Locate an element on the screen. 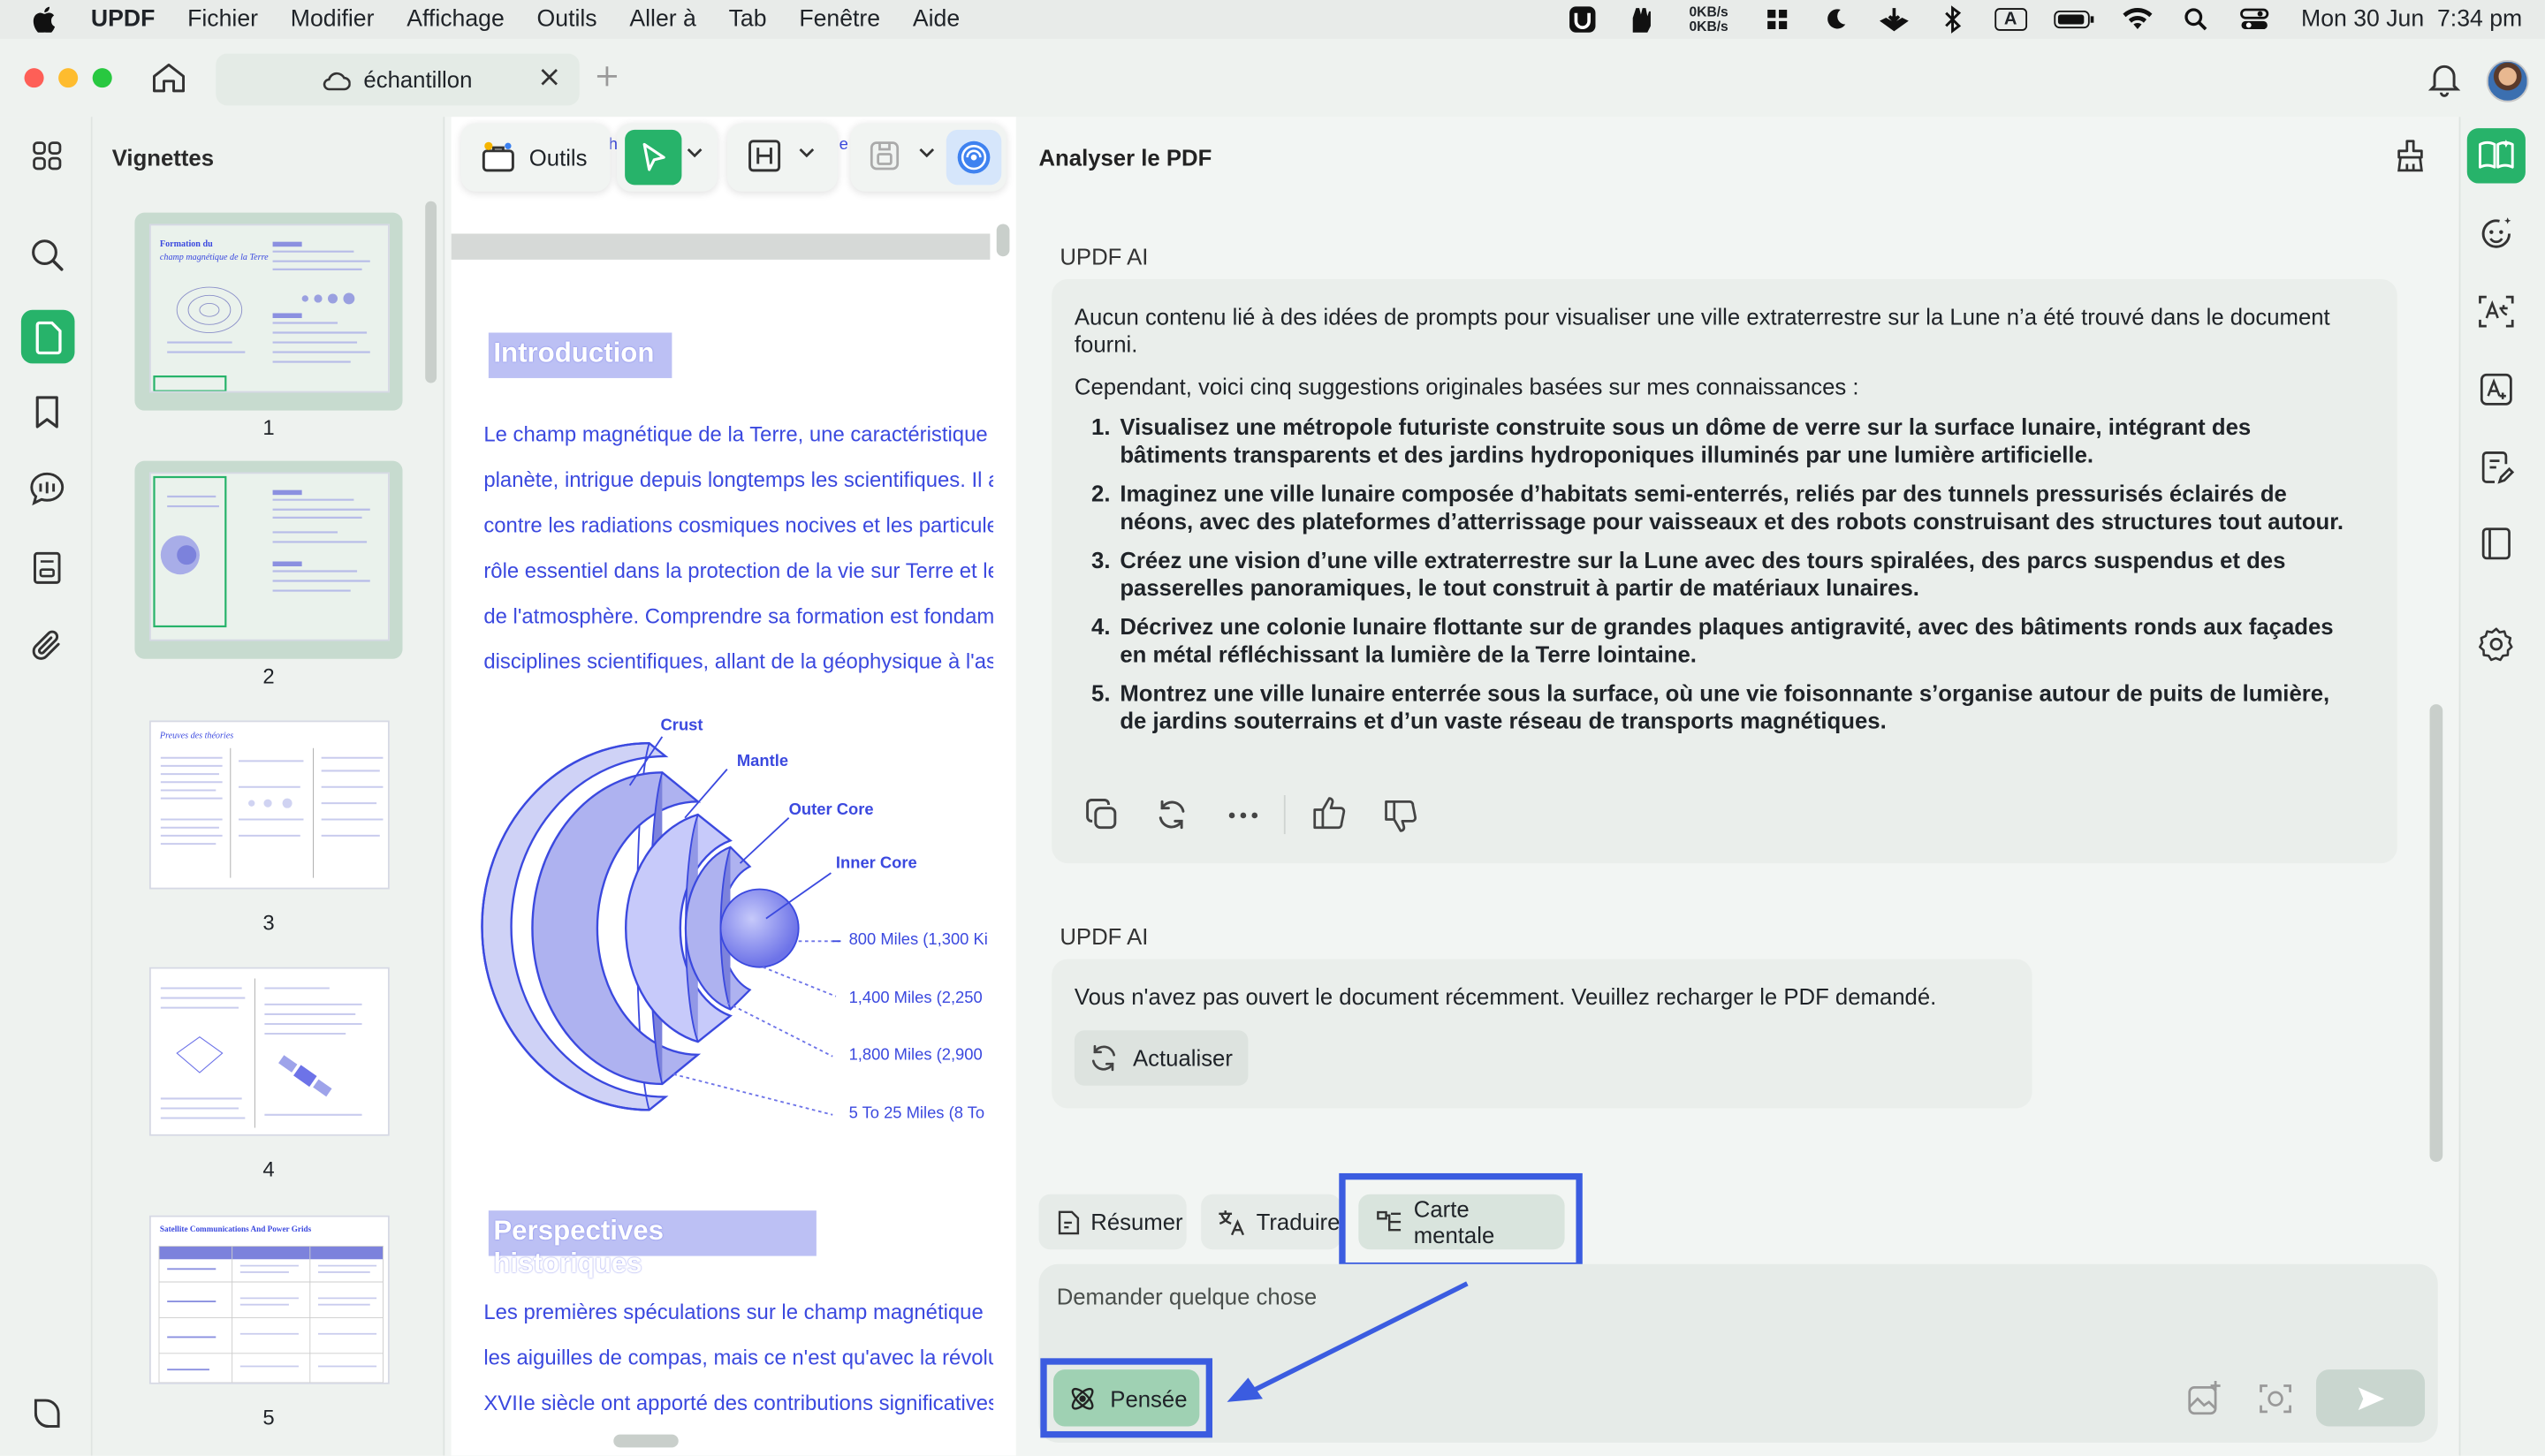 The width and height of the screenshot is (2545, 1456). thumb4-illustration is located at coordinates (260, 1053).